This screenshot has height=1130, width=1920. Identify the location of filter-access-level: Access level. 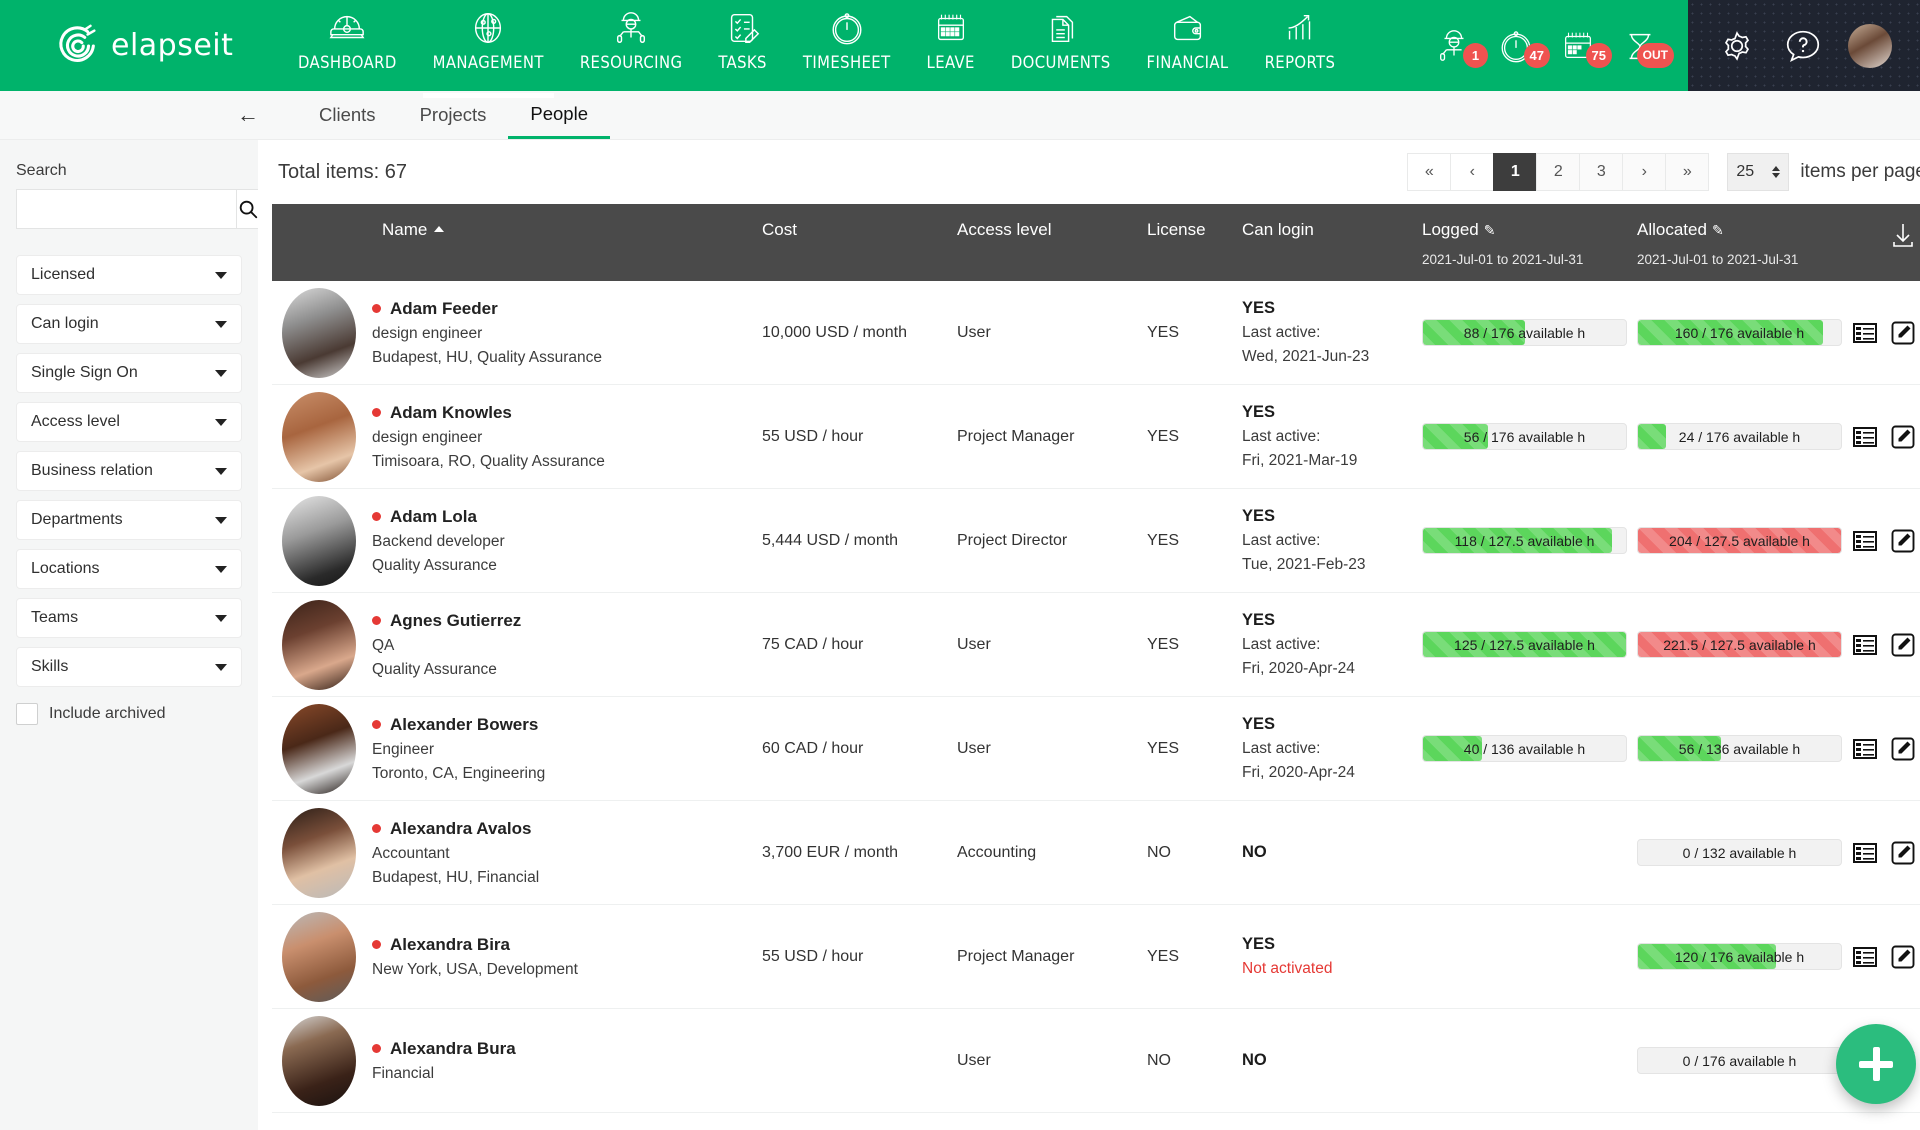
(129, 422).